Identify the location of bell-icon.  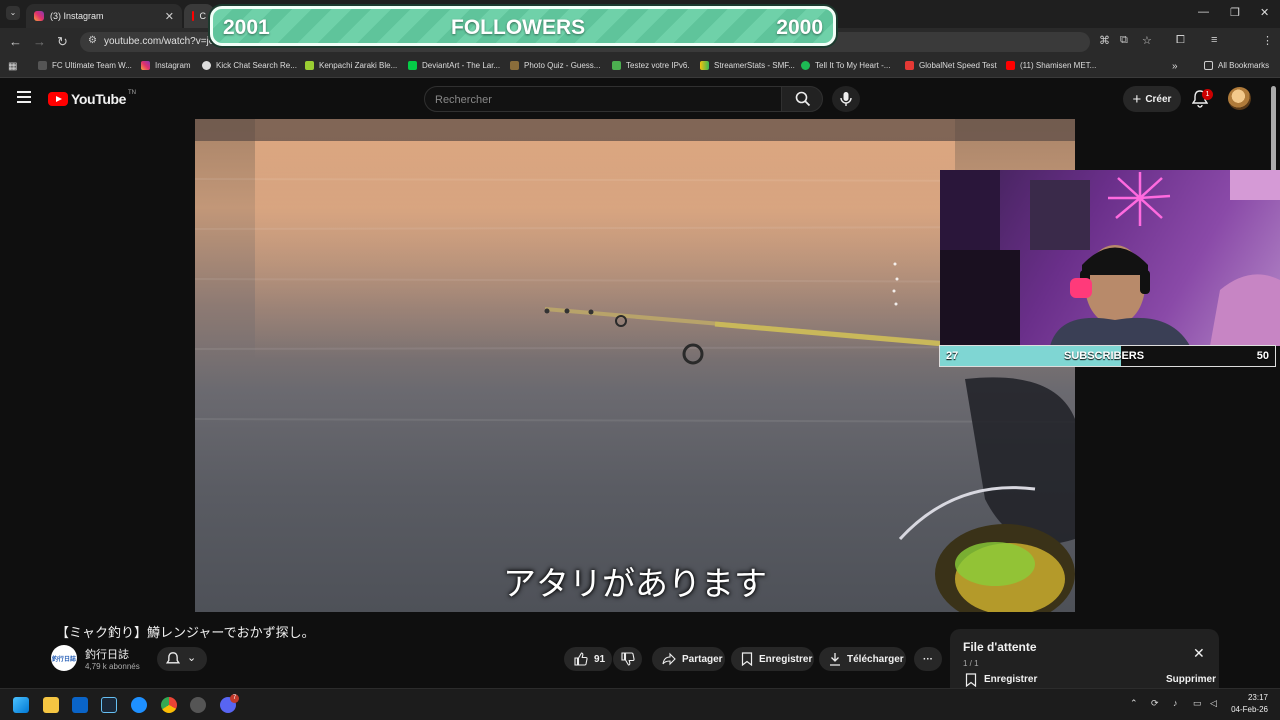
(173, 658).